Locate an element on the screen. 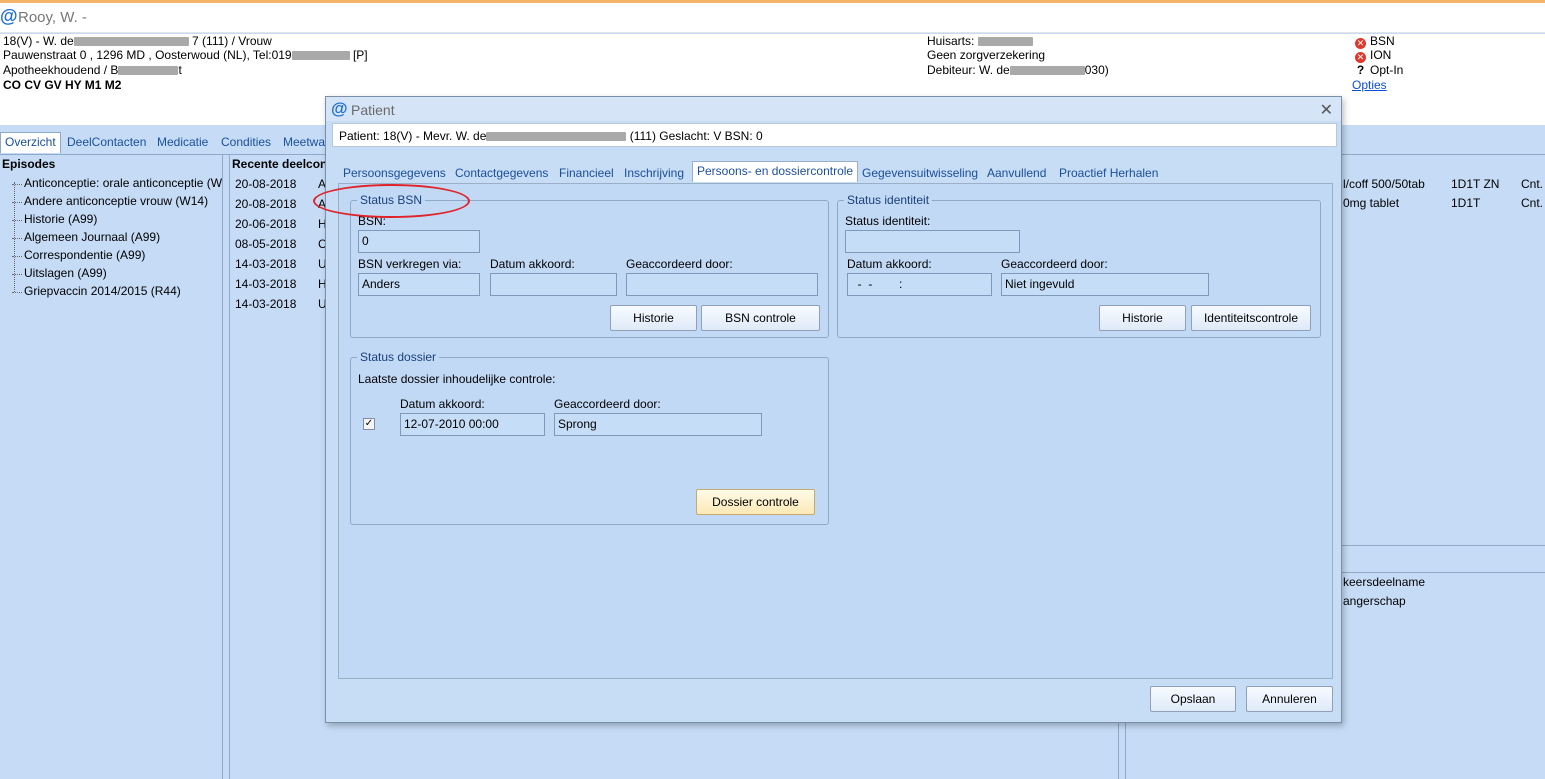 The width and height of the screenshot is (1545, 779). tab-inschrijving: Inschrijving is located at coordinates (654, 173).